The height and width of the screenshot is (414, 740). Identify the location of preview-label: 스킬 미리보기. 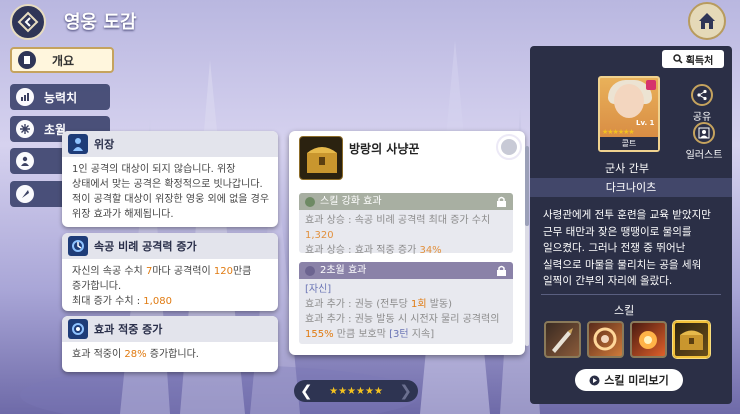
(636, 380).